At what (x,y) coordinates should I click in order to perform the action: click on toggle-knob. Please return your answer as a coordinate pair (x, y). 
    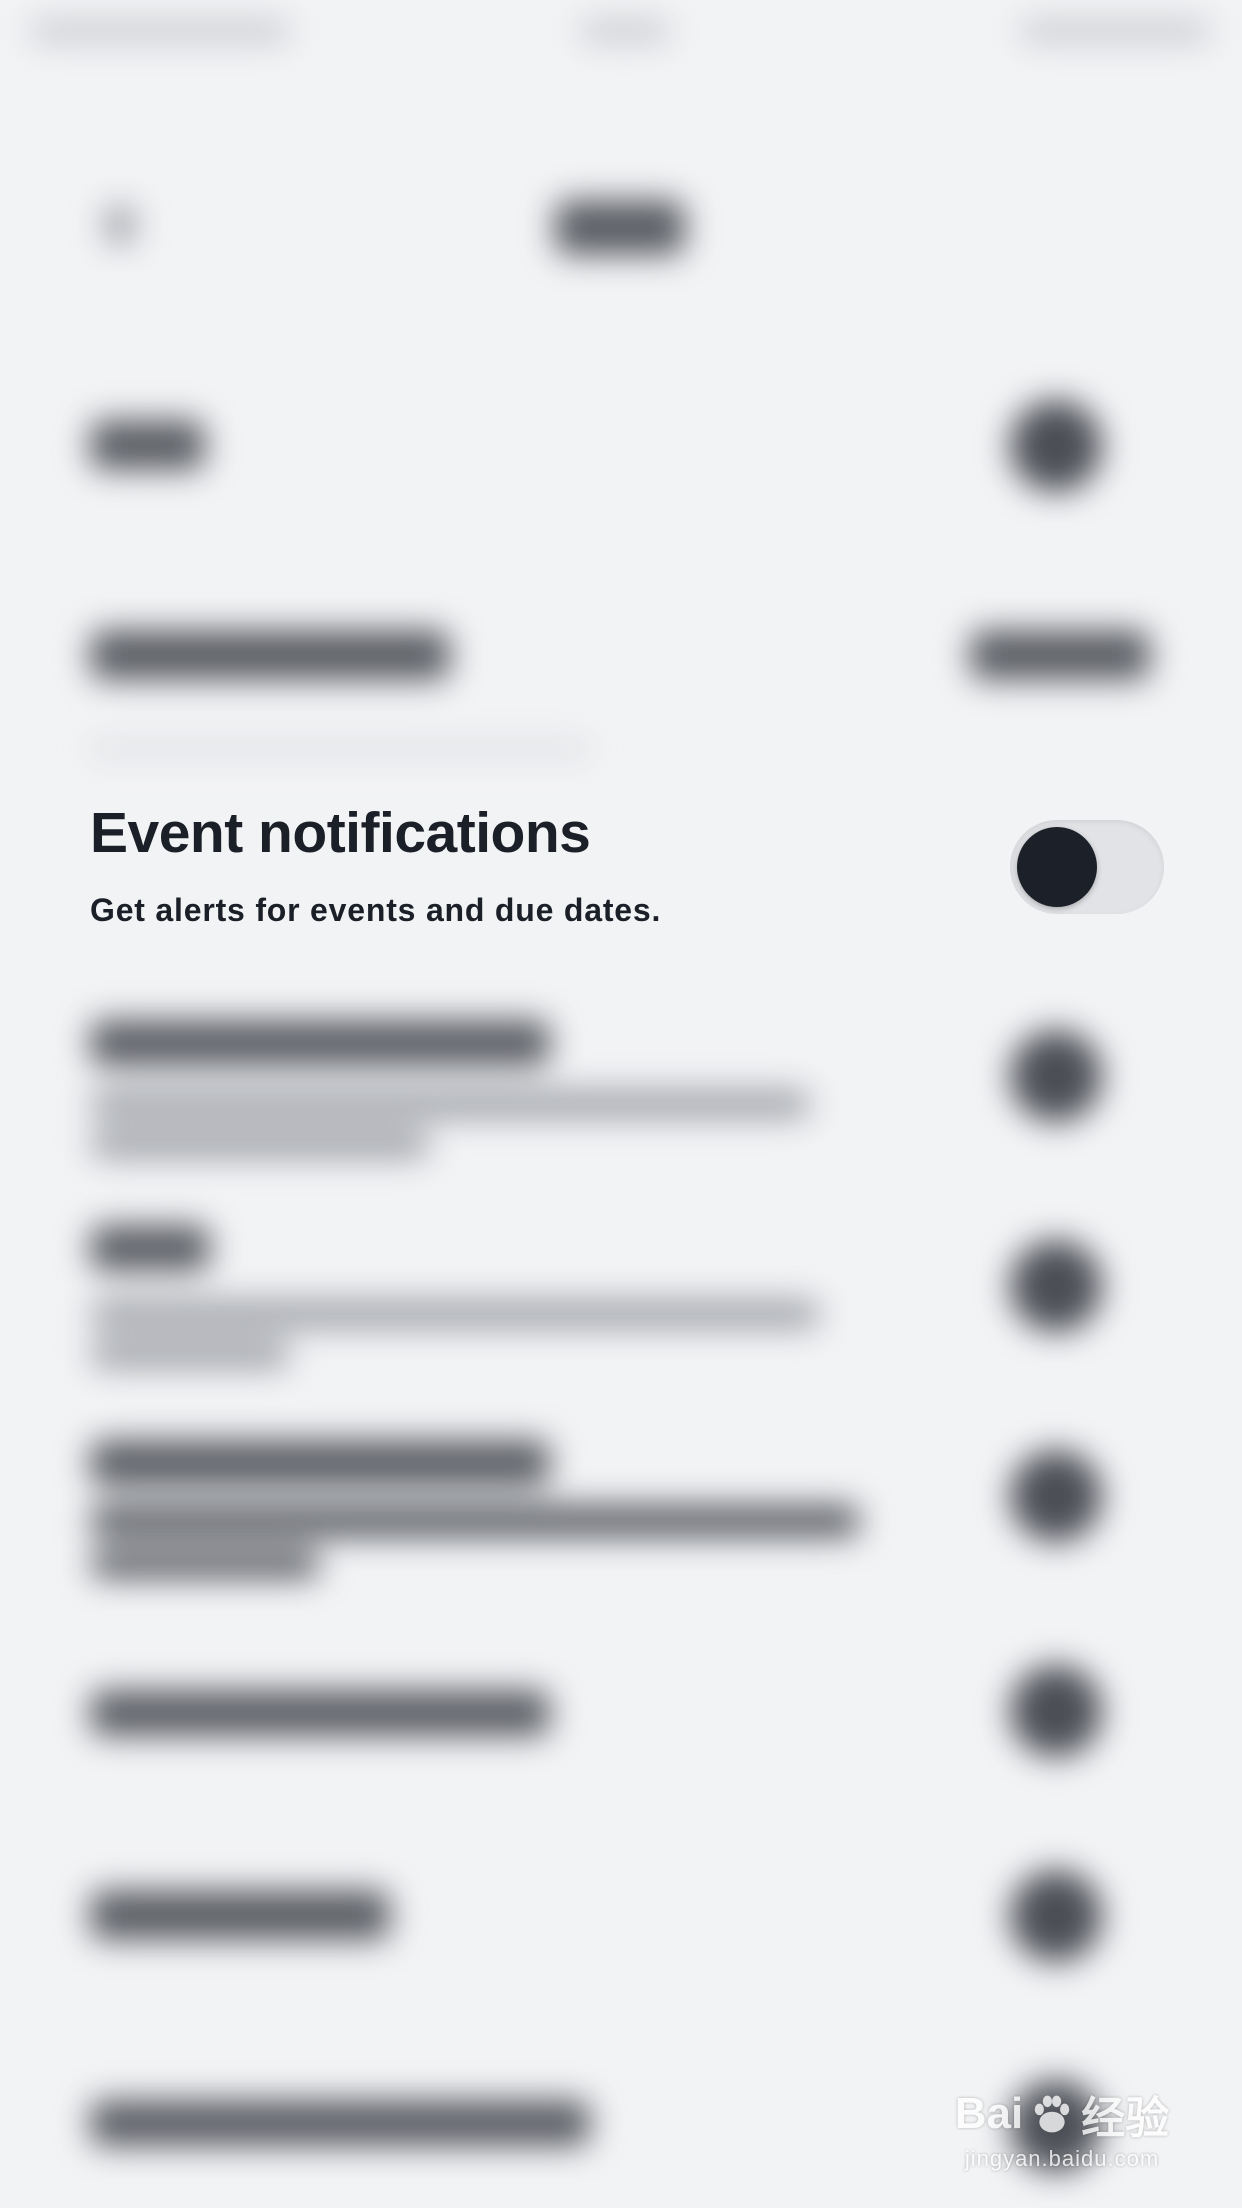
    Looking at the image, I should click on (1057, 867).